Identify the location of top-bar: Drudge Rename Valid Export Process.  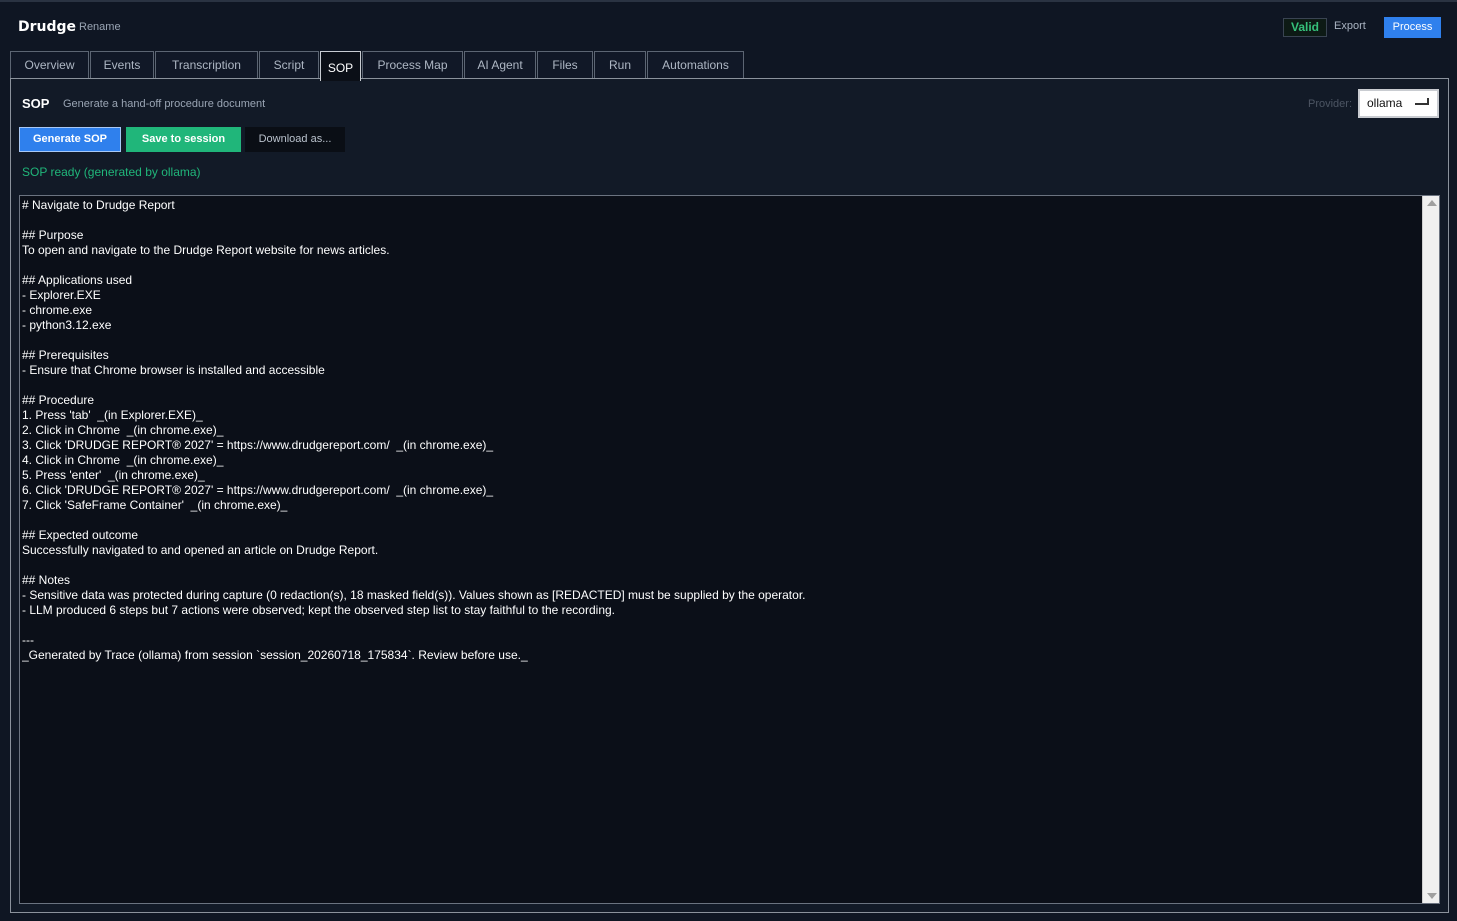
(728, 25).